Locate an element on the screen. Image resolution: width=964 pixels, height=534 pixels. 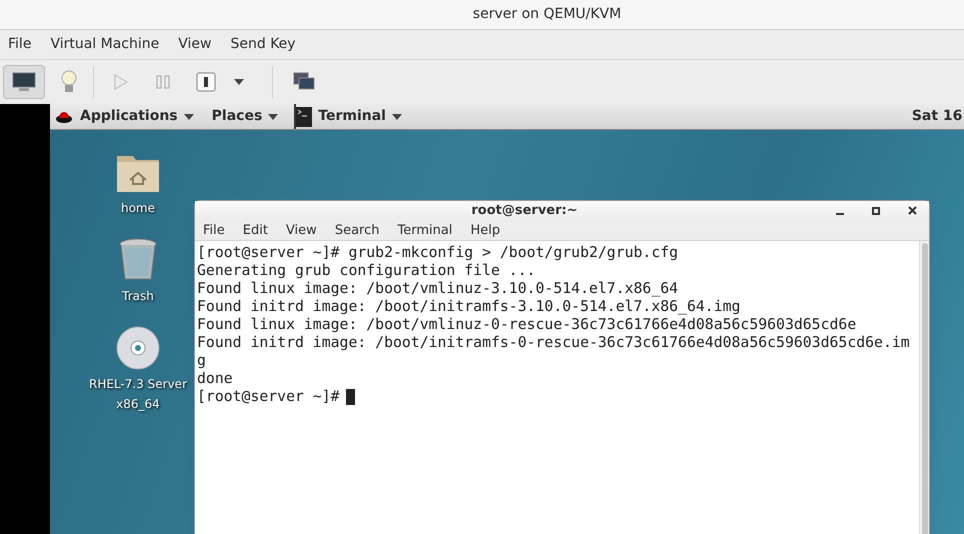
menu-item: Virtual Machine is located at coordinates (105, 44).